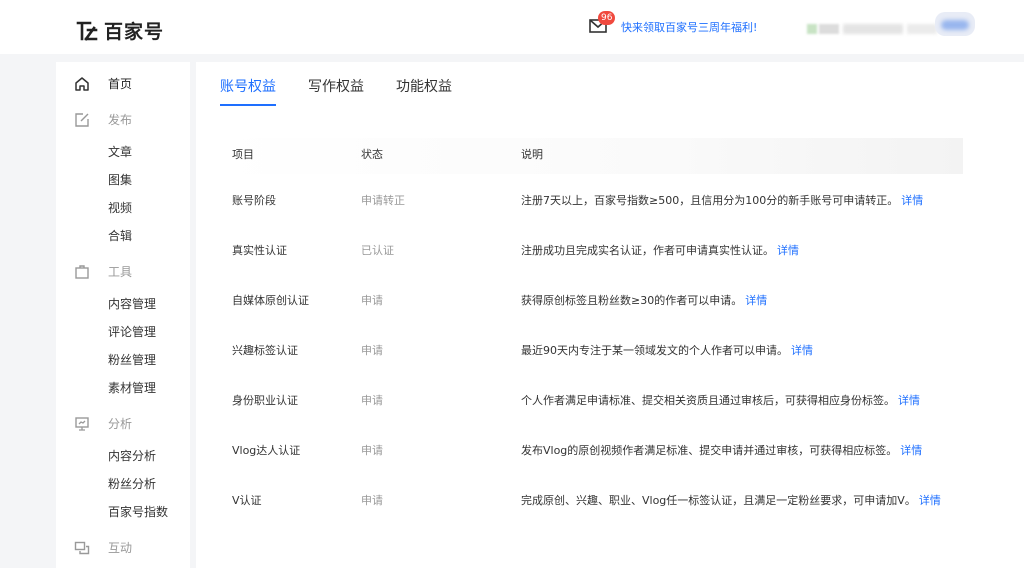  Describe the element at coordinates (82, 120) in the screenshot. I see `edit-icon` at that location.